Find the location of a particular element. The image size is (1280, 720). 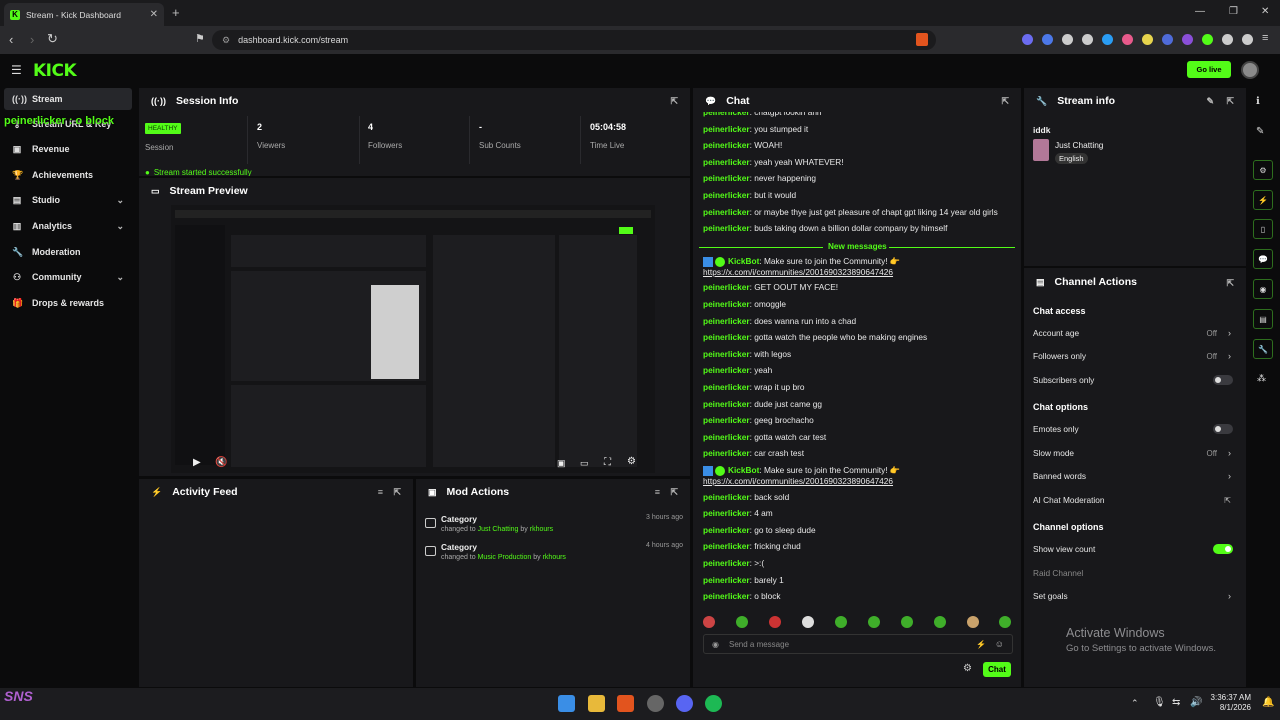

start-menu-icon is located at coordinates (566, 703).